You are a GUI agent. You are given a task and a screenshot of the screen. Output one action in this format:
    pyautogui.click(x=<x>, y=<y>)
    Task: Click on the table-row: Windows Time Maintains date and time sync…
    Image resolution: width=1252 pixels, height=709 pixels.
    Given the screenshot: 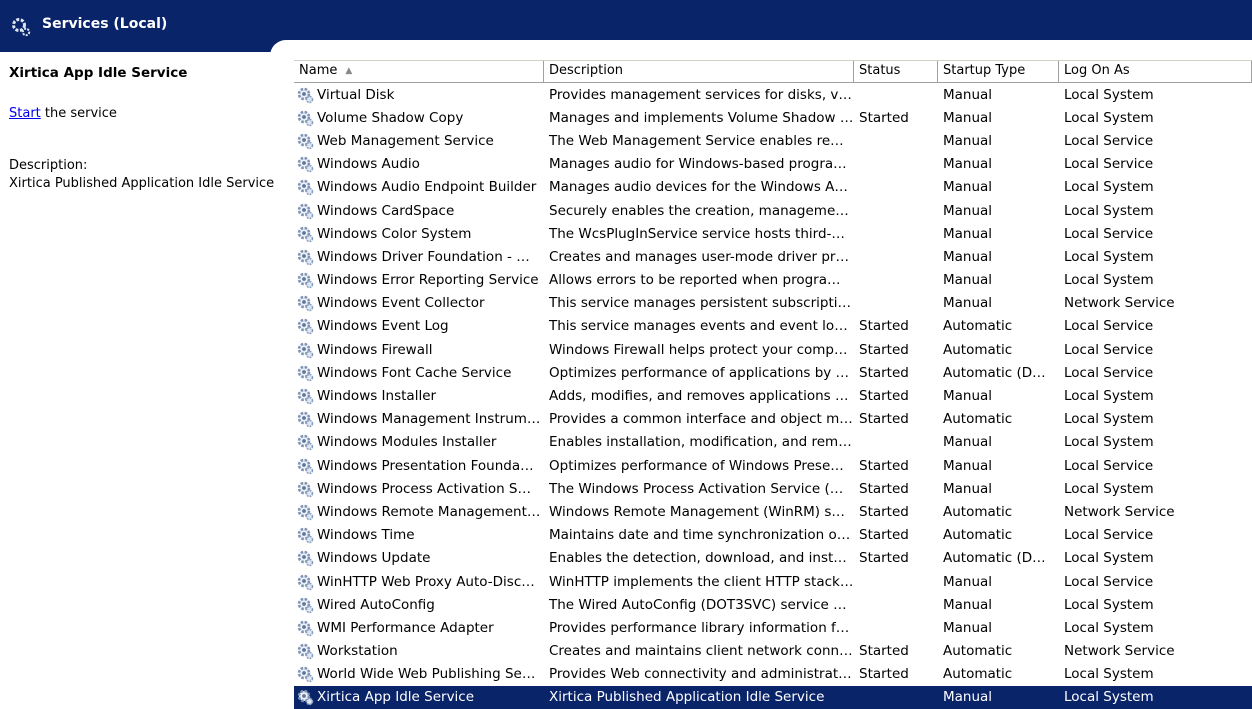 What is the action you would take?
    pyautogui.click(x=773, y=535)
    